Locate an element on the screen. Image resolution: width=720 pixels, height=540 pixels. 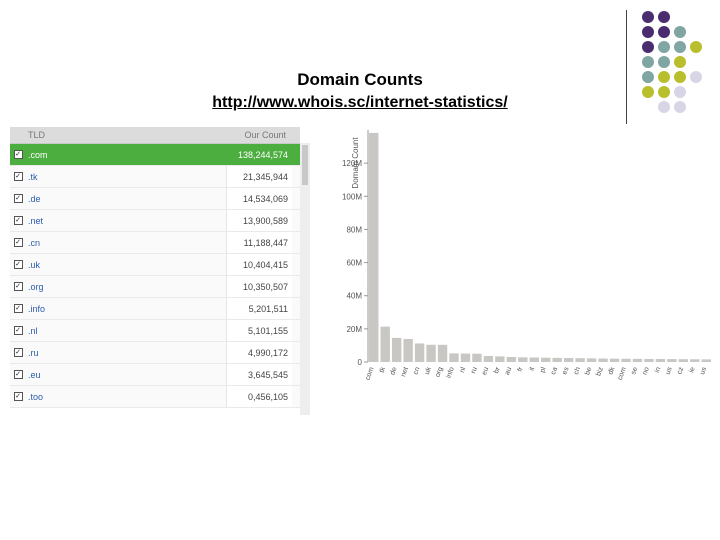
row-tld: .tk is located at coordinates (33, 176).